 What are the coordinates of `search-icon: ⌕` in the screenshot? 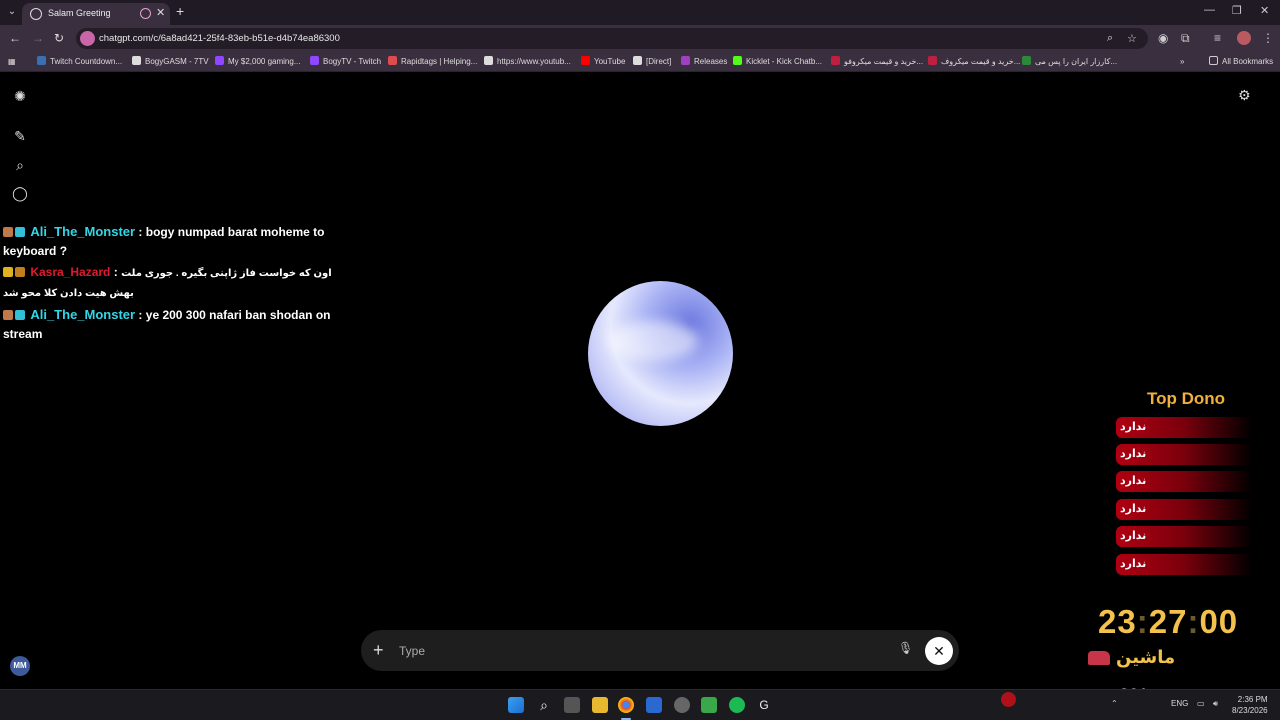 It's located at (20, 165).